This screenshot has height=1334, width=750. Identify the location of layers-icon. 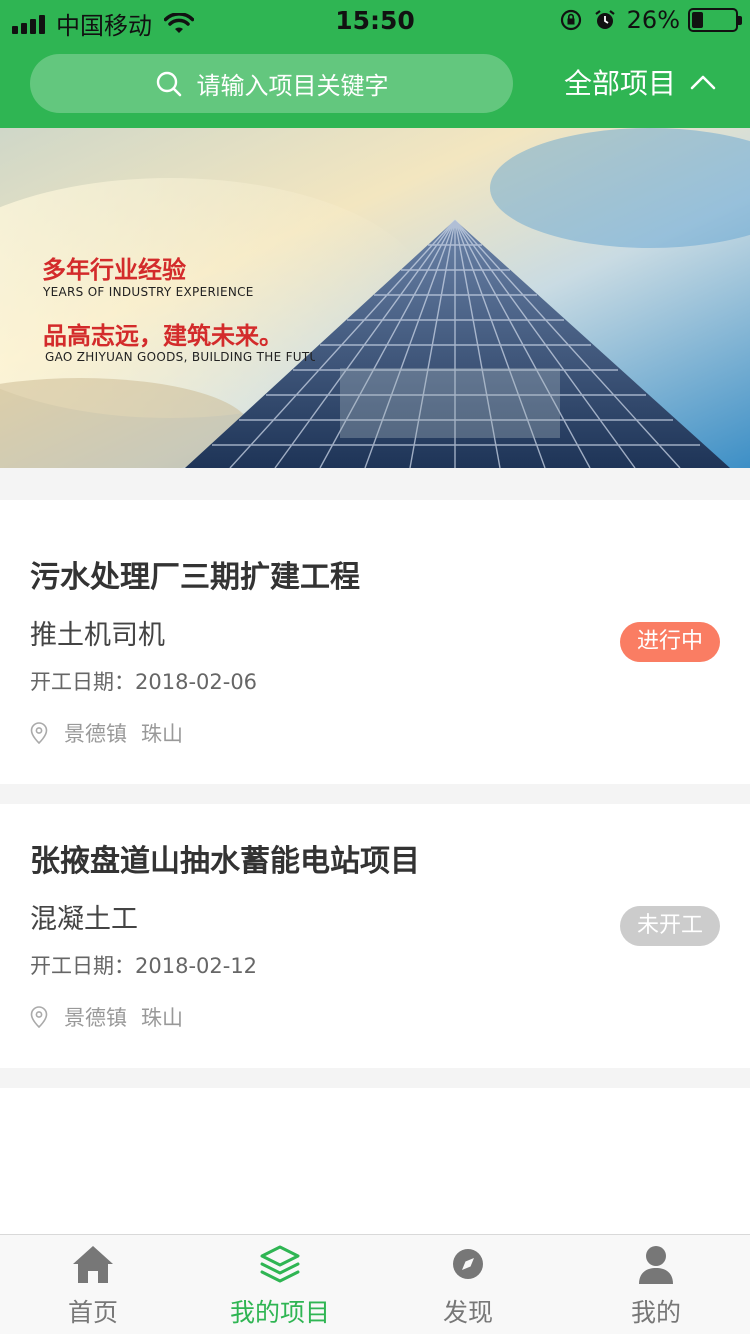
(280, 1264).